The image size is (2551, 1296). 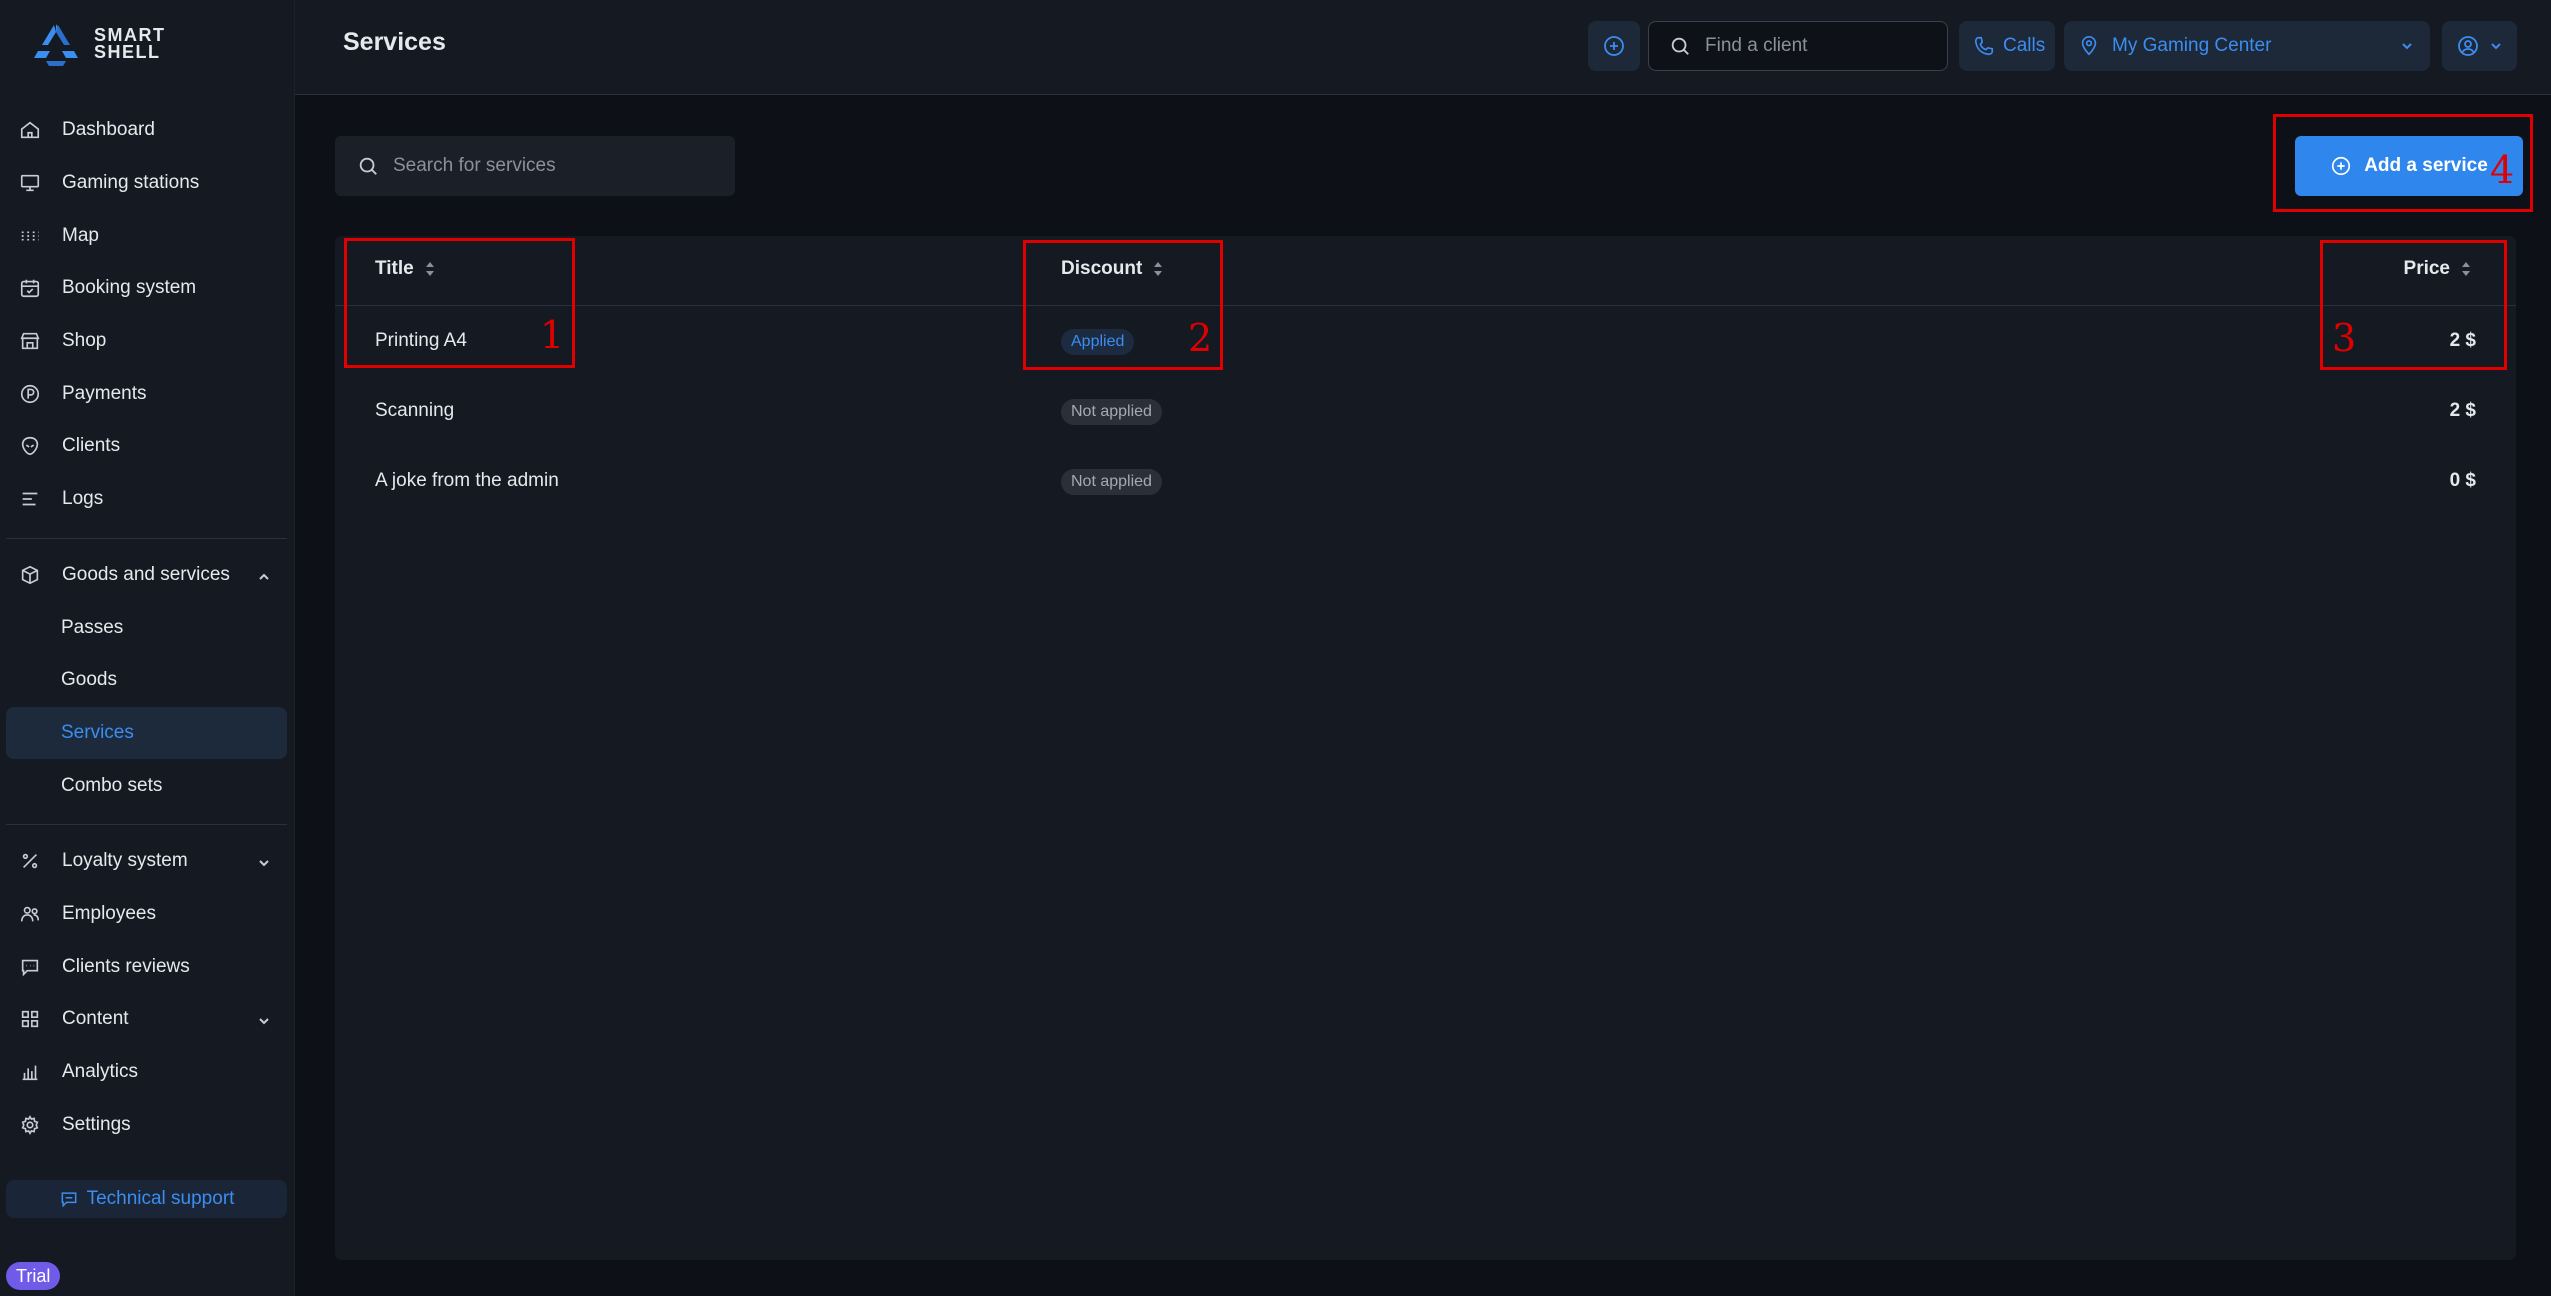 I want to click on sidebar-item-clients: Clients, so click(x=146, y=446).